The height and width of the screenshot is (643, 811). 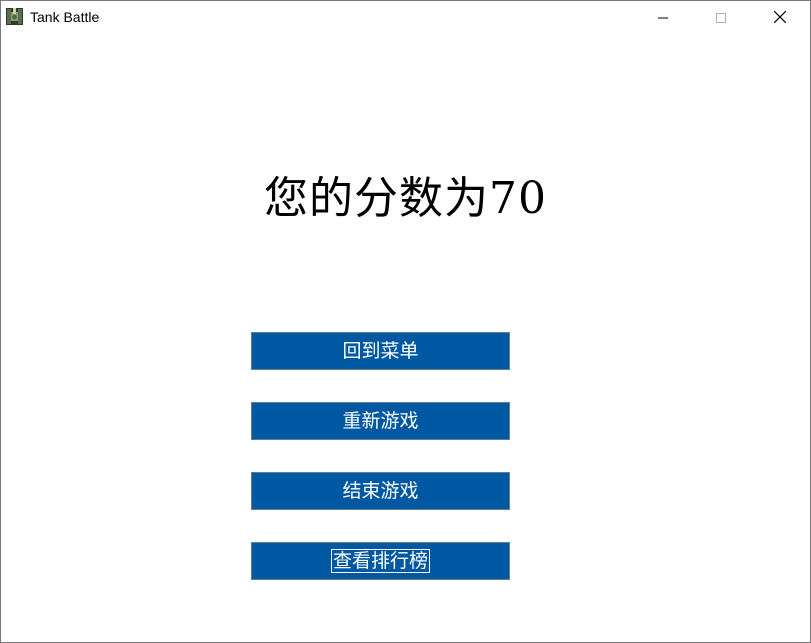 I want to click on minimize-icon, so click(x=663, y=17).